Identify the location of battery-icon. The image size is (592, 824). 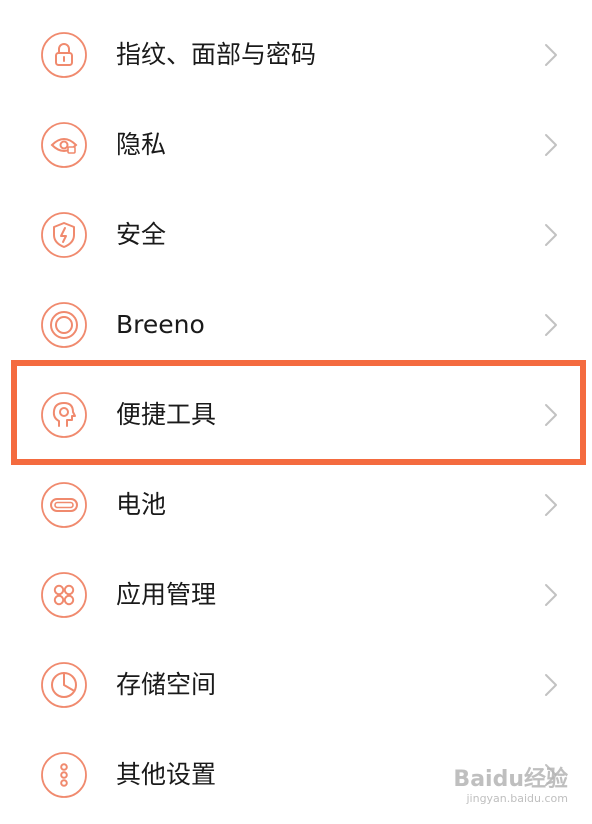
(64, 505).